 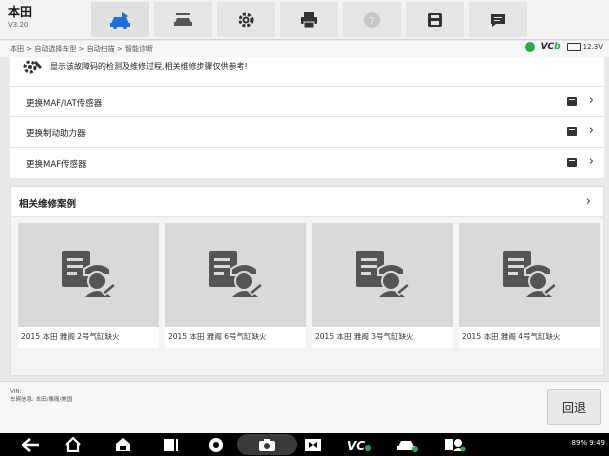 I want to click on back-arrow-icon, so click(x=30, y=444).